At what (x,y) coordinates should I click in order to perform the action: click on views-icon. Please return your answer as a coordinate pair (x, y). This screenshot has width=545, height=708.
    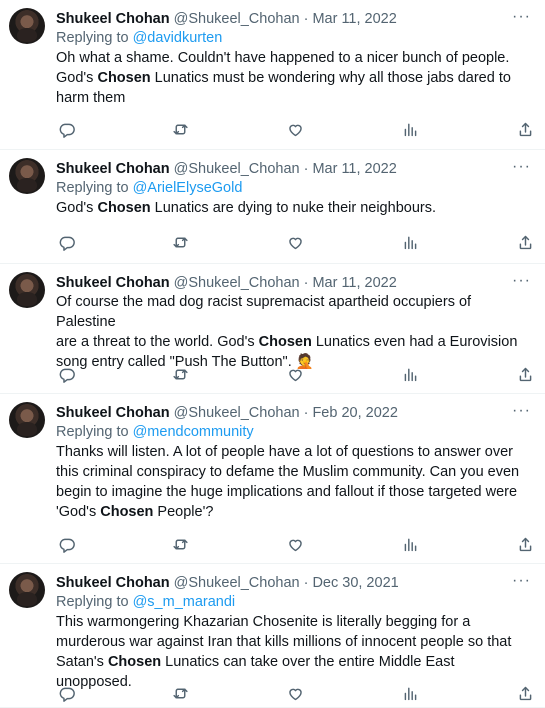
    Looking at the image, I should click on (410, 129).